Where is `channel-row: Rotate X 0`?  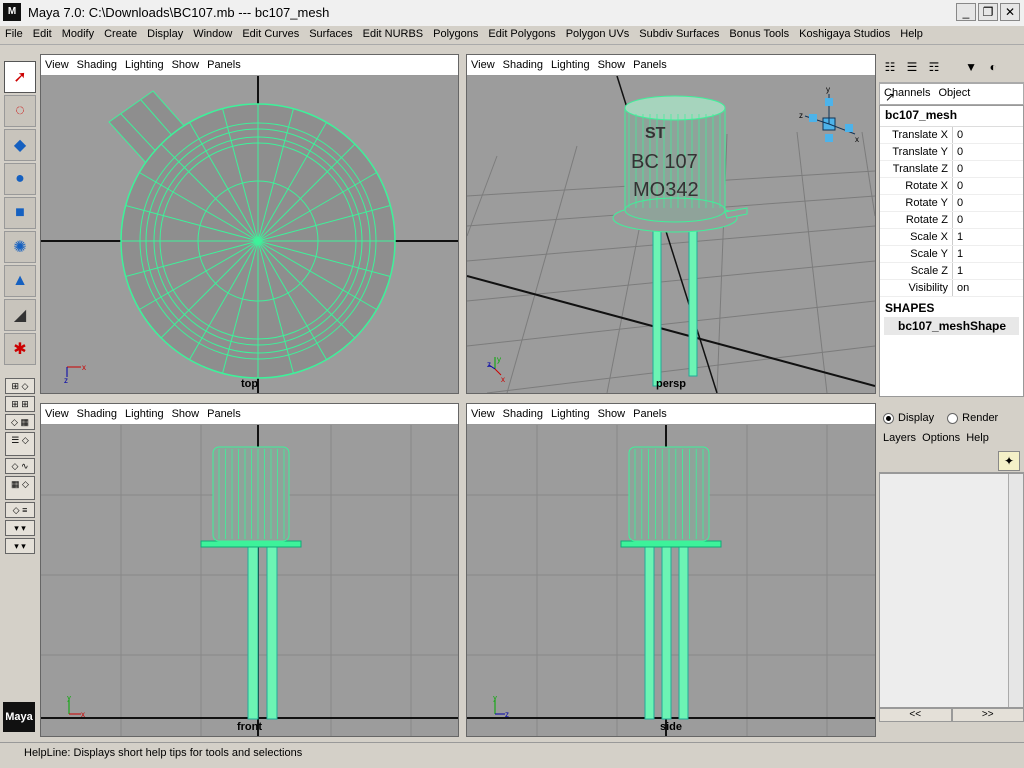
channel-row: Rotate X 0 is located at coordinates (951, 186).